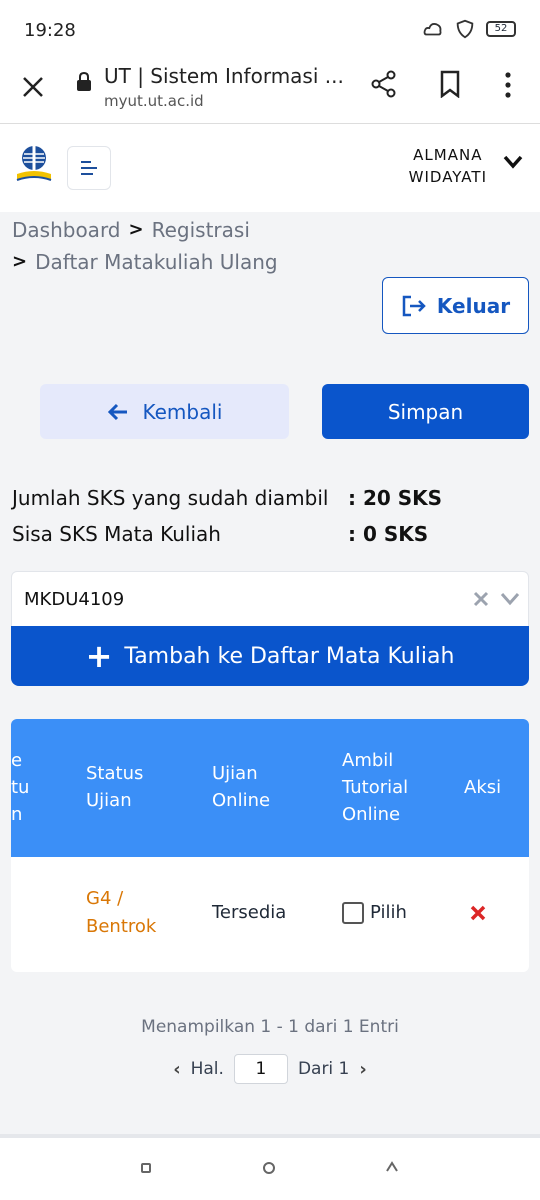  Describe the element at coordinates (481, 599) in the screenshot. I see `clear-icon` at that location.